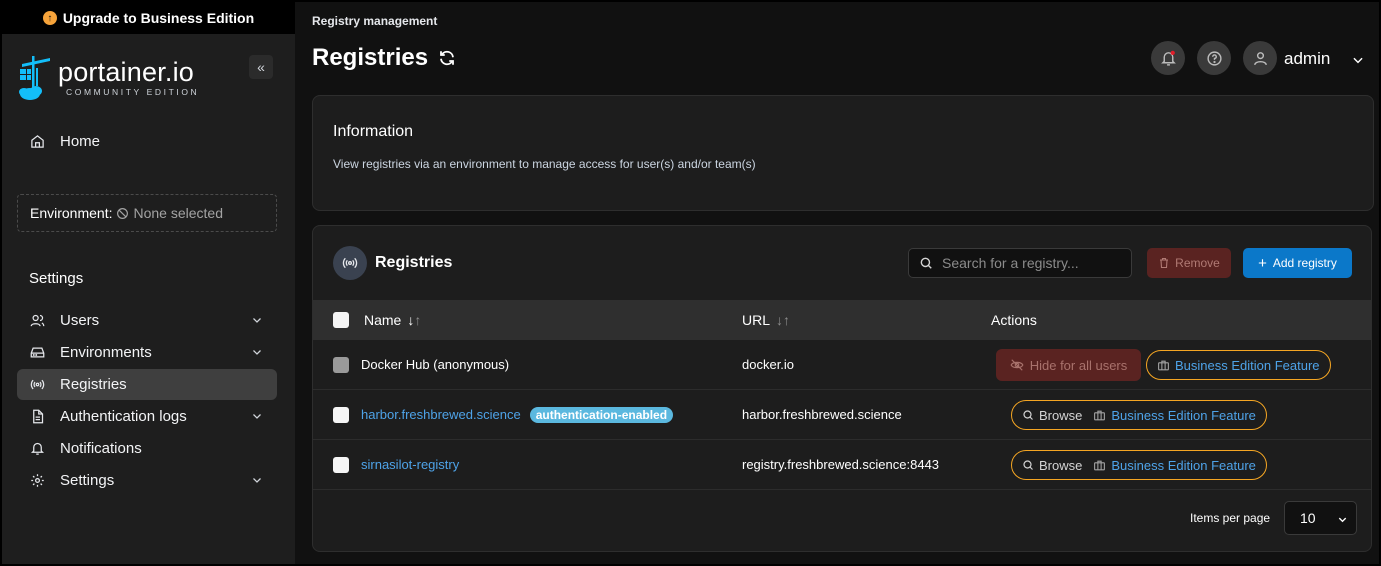 The width and height of the screenshot is (1381, 566). What do you see at coordinates (1032, 263) in the screenshot?
I see `search-input` at bounding box center [1032, 263].